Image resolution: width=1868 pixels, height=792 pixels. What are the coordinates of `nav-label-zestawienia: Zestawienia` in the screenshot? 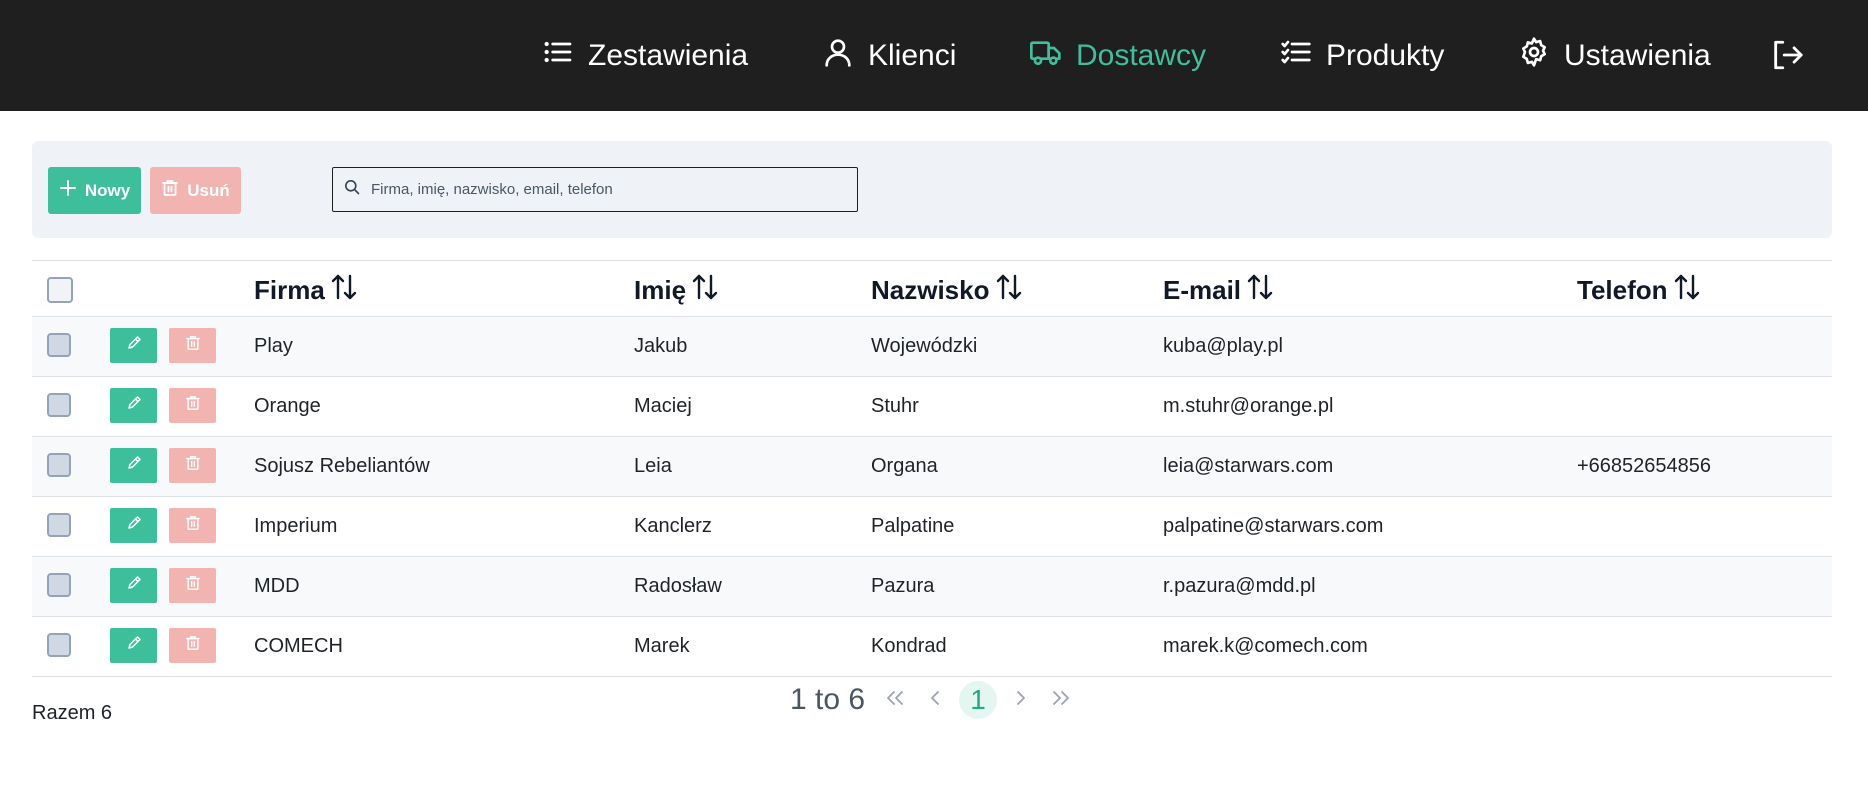 It's located at (668, 55).